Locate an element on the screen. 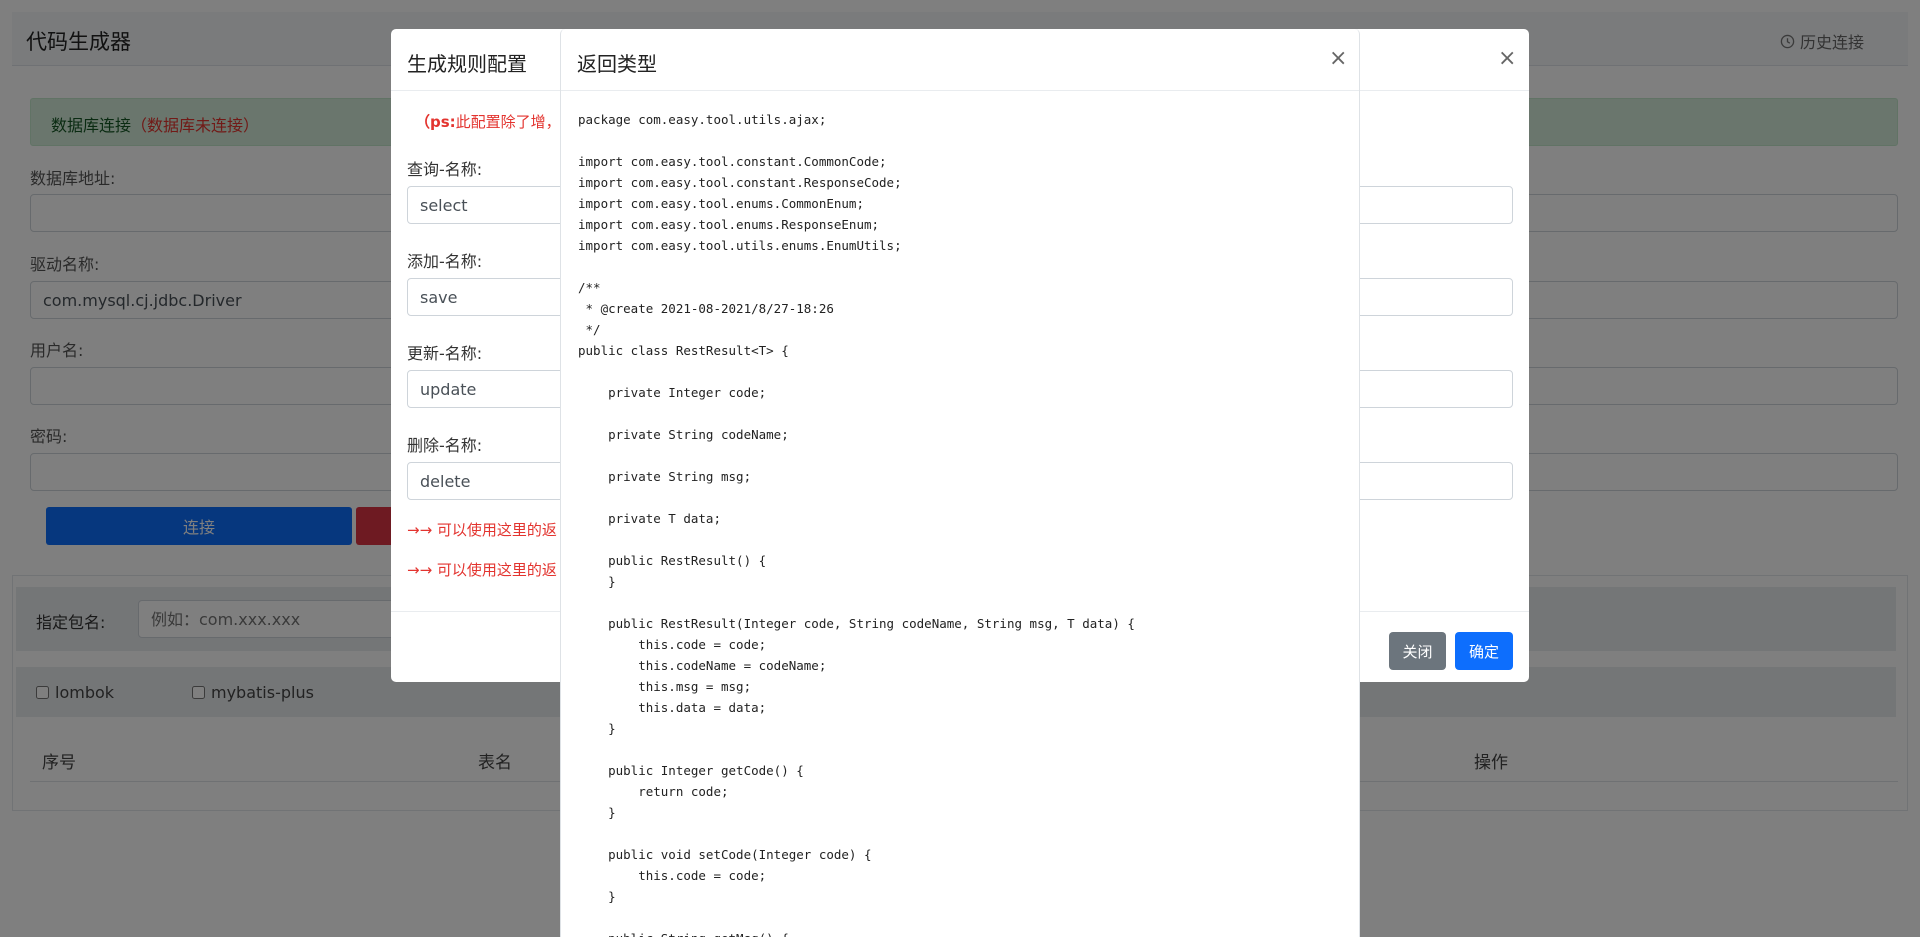 This screenshot has width=1920, height=937. return-type-hint-1: →→ 可以使用这里的返 is located at coordinates (482, 529).